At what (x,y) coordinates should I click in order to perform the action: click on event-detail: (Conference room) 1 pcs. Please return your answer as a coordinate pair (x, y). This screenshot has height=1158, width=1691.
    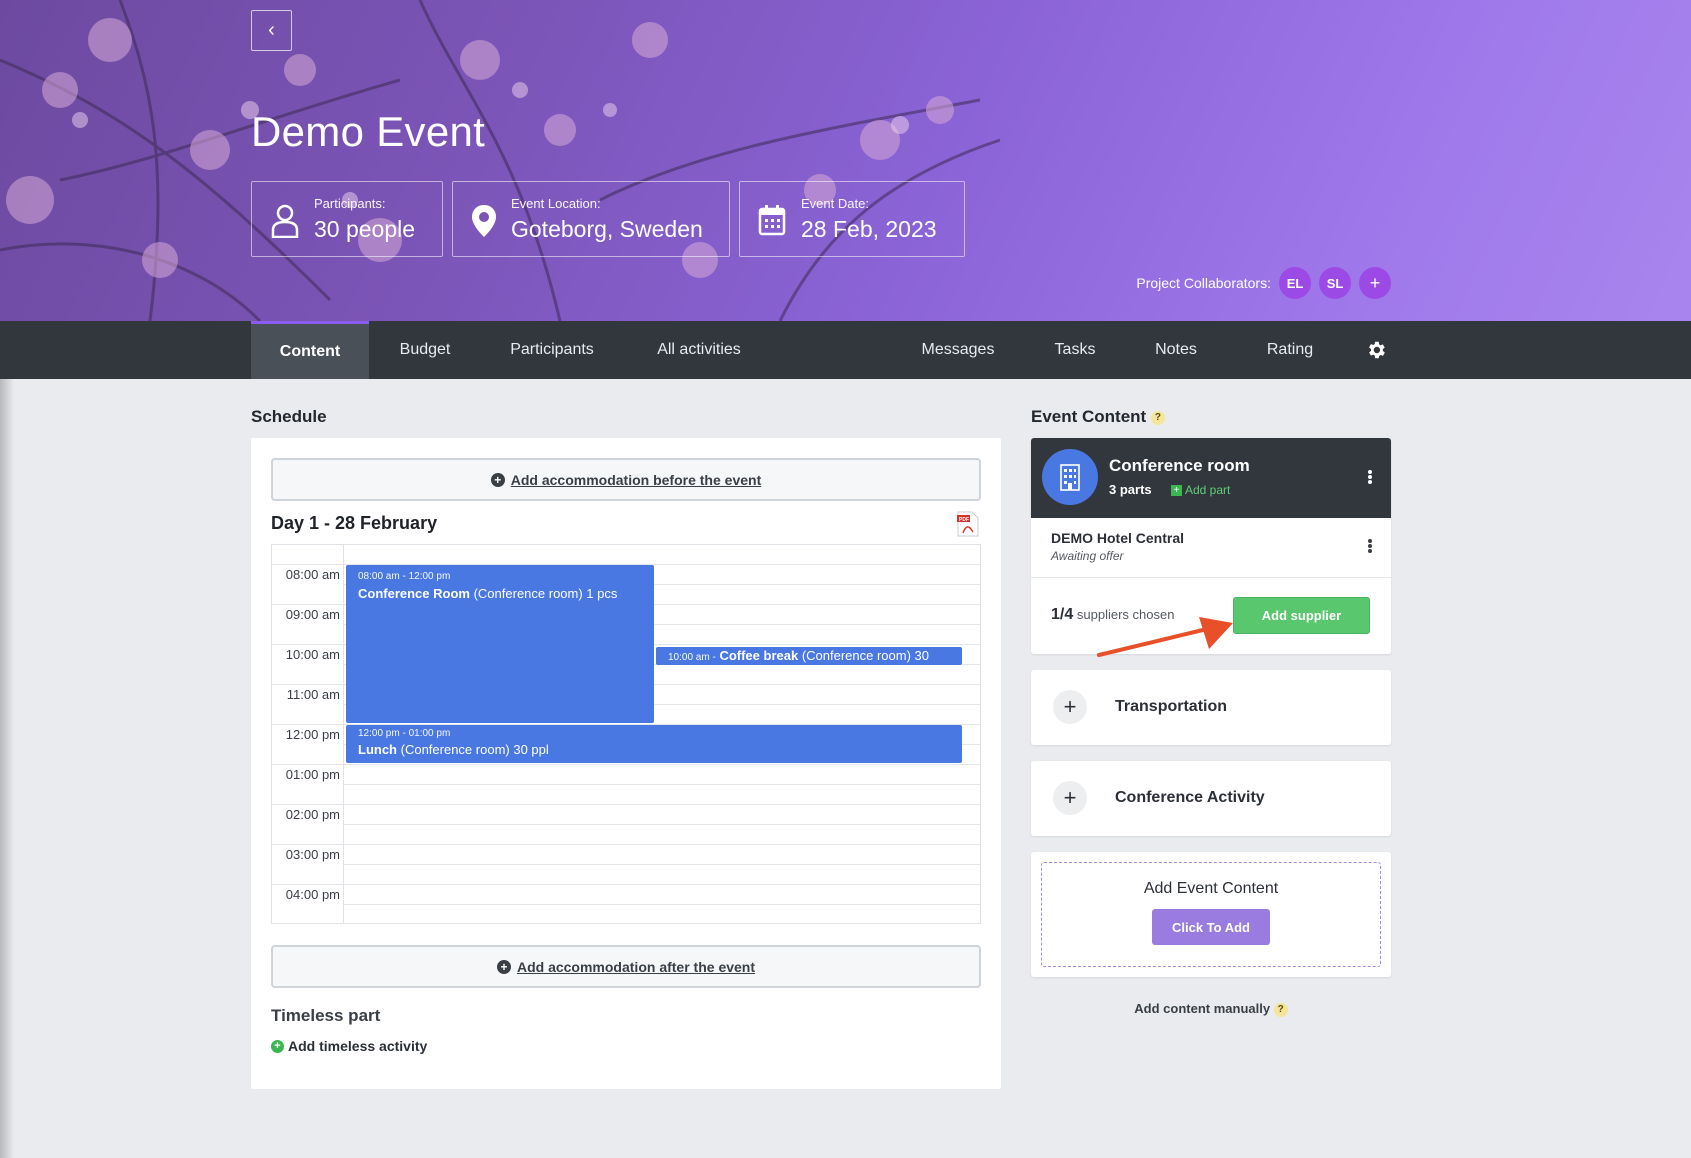
    Looking at the image, I should click on (545, 593).